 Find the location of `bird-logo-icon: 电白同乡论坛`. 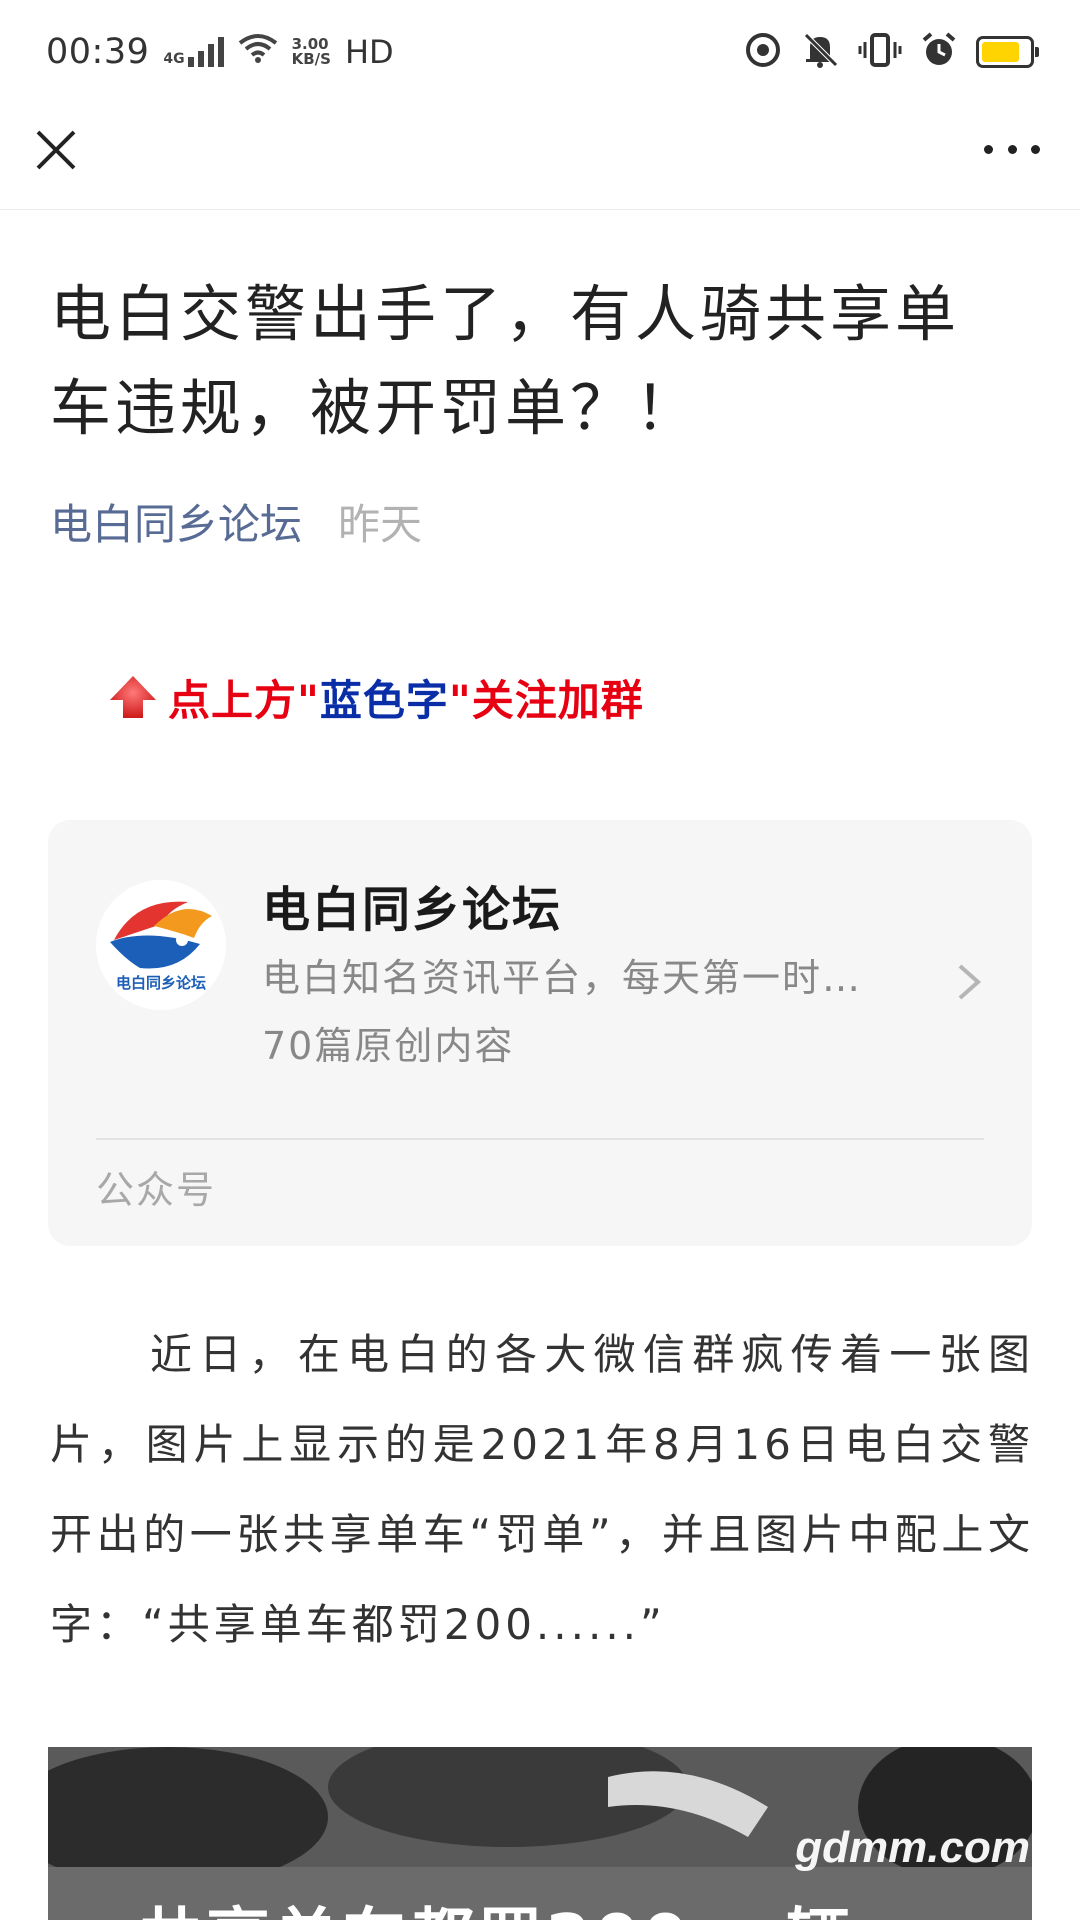

bird-logo-icon: 电白同乡论坛 is located at coordinates (161, 945).